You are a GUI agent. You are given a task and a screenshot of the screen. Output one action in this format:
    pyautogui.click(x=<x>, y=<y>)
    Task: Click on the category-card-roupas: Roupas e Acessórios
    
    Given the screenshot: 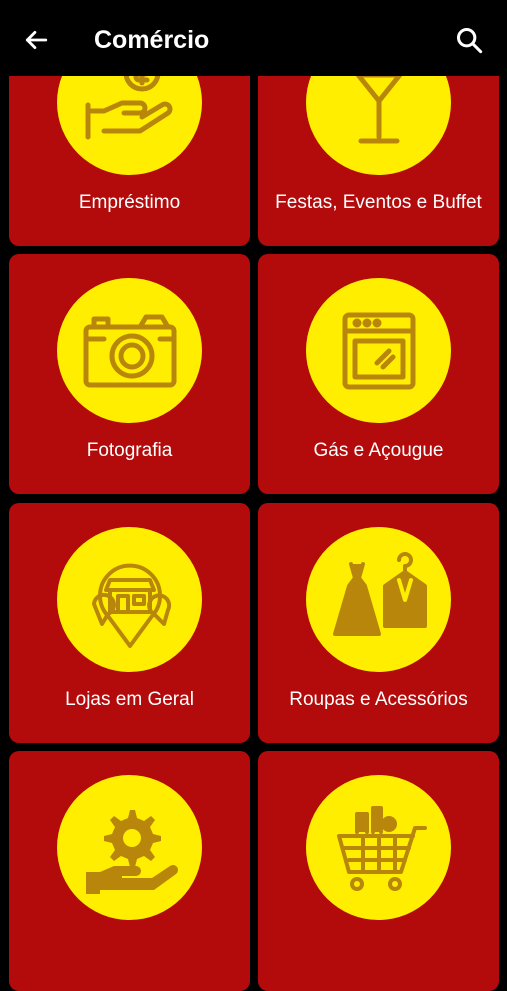 What is the action you would take?
    pyautogui.click(x=378, y=623)
    